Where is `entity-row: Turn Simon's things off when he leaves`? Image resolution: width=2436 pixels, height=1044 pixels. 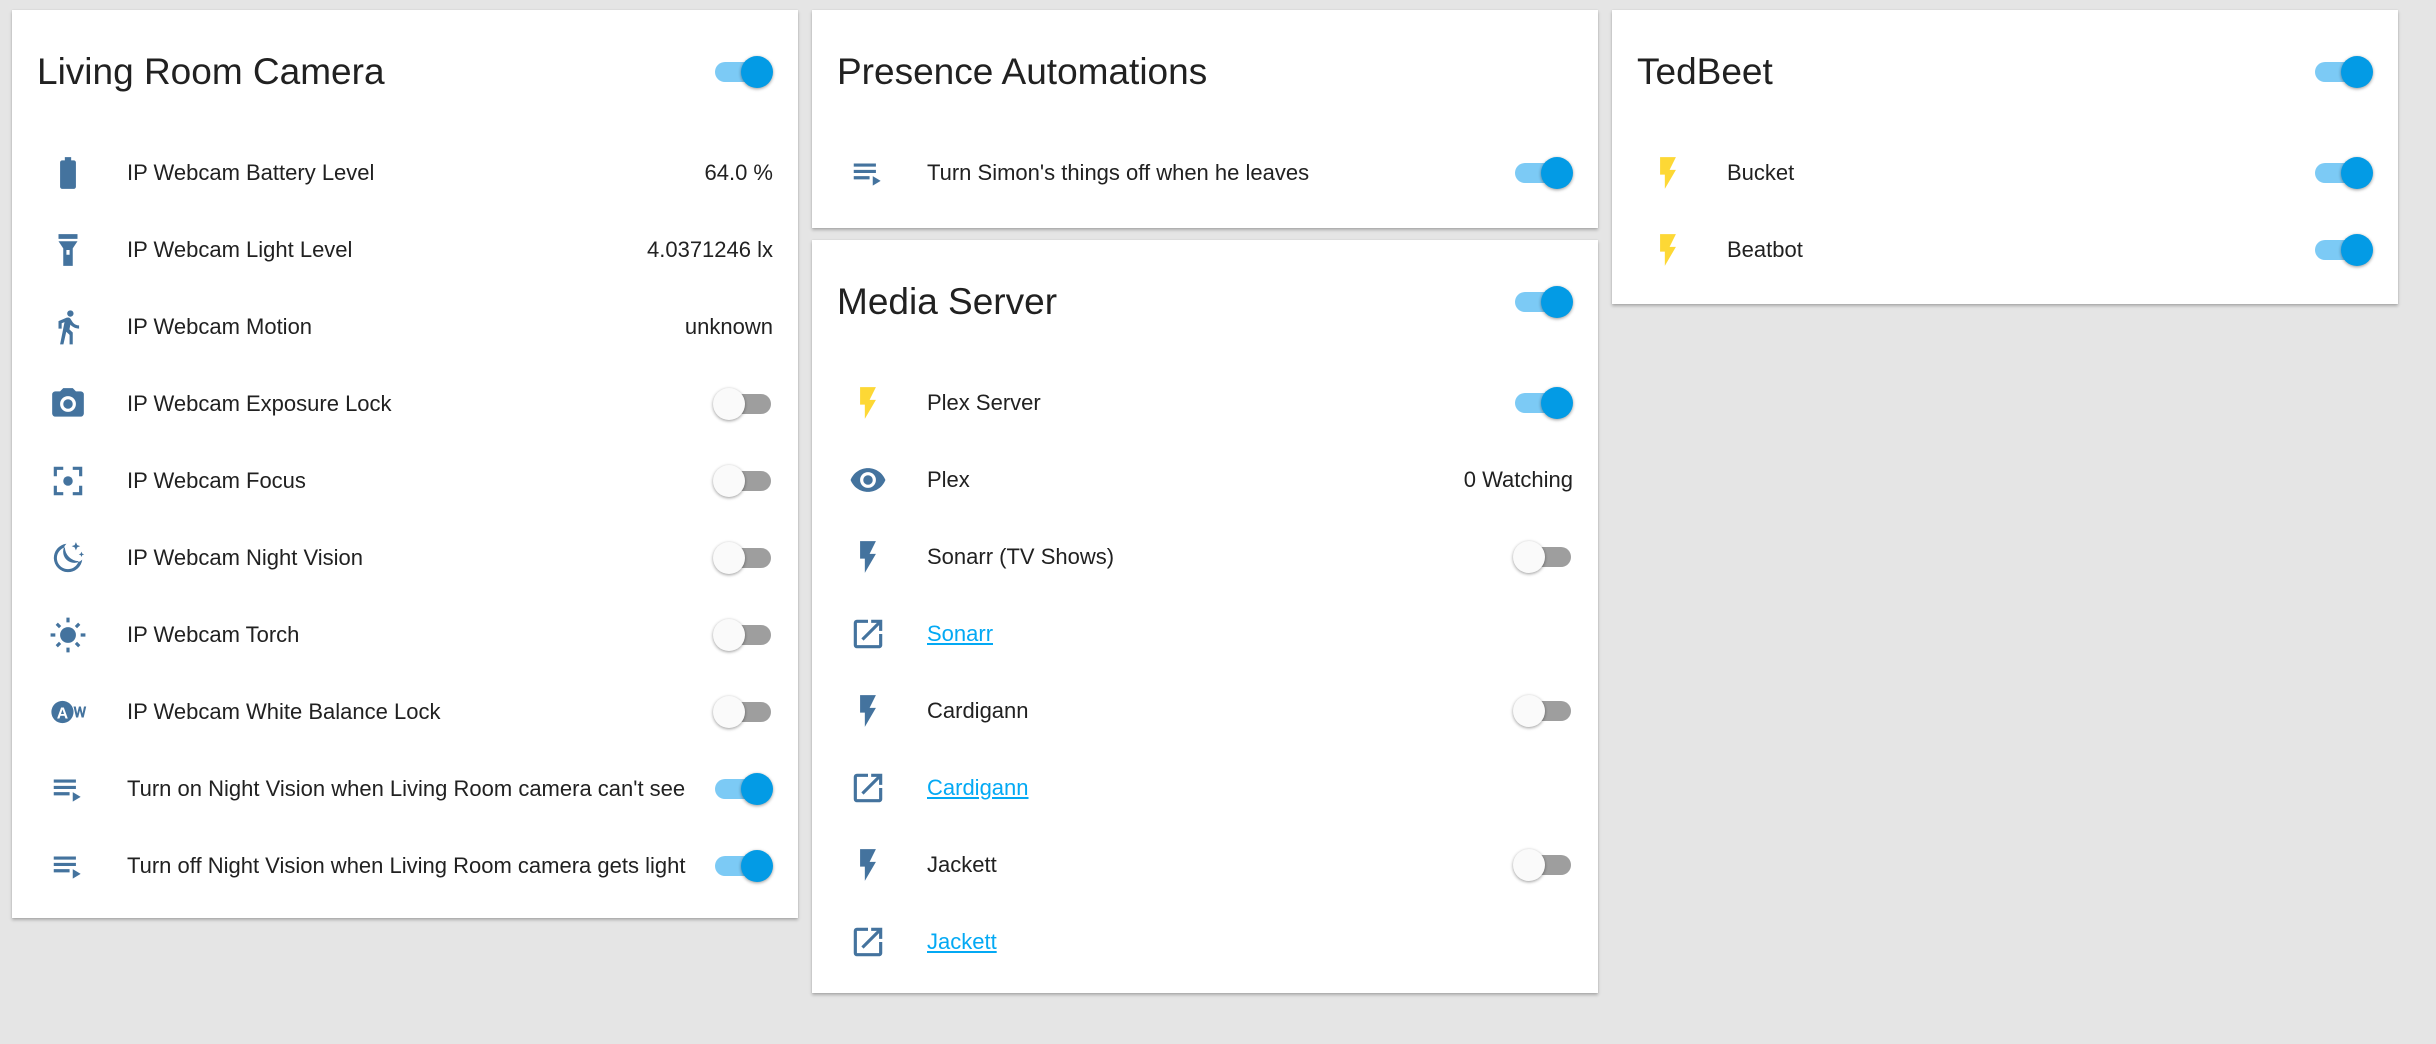
entity-row: Turn Simon's things off when he leaves is located at coordinates (1205, 172).